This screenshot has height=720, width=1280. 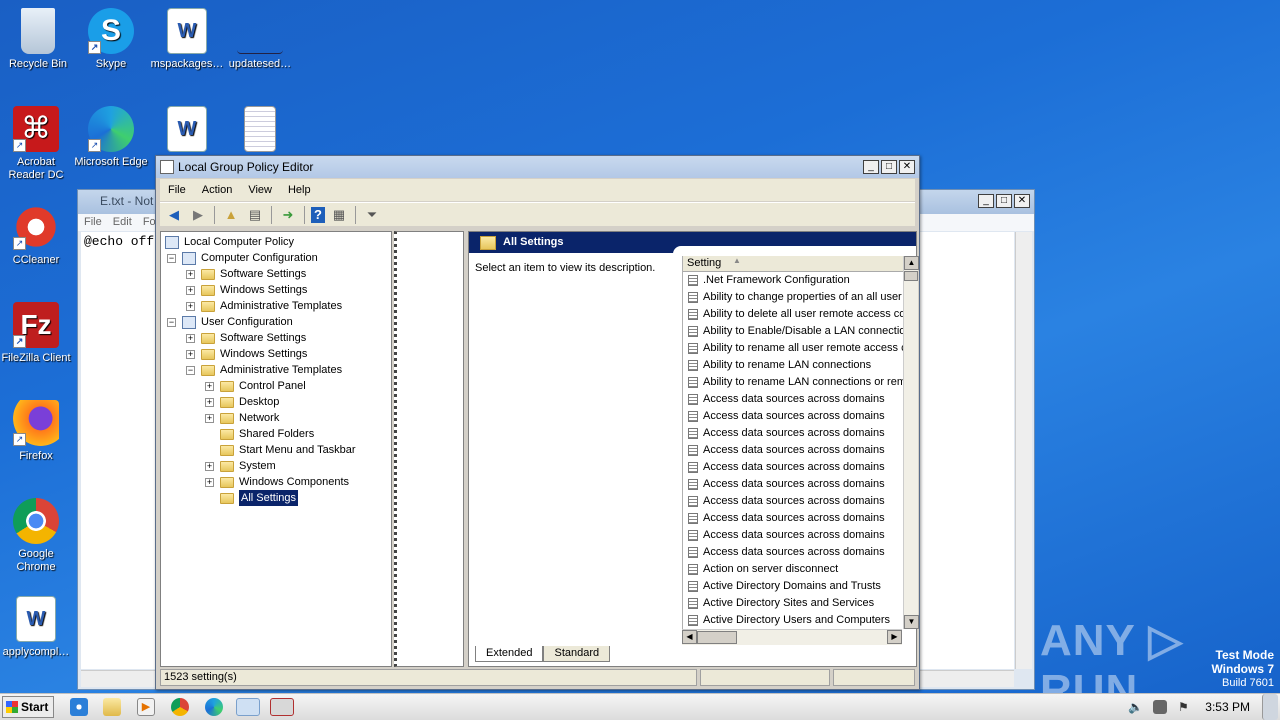 What do you see at coordinates (259, 498) in the screenshot?
I see `tree-node-all-settings: All Settings` at bounding box center [259, 498].